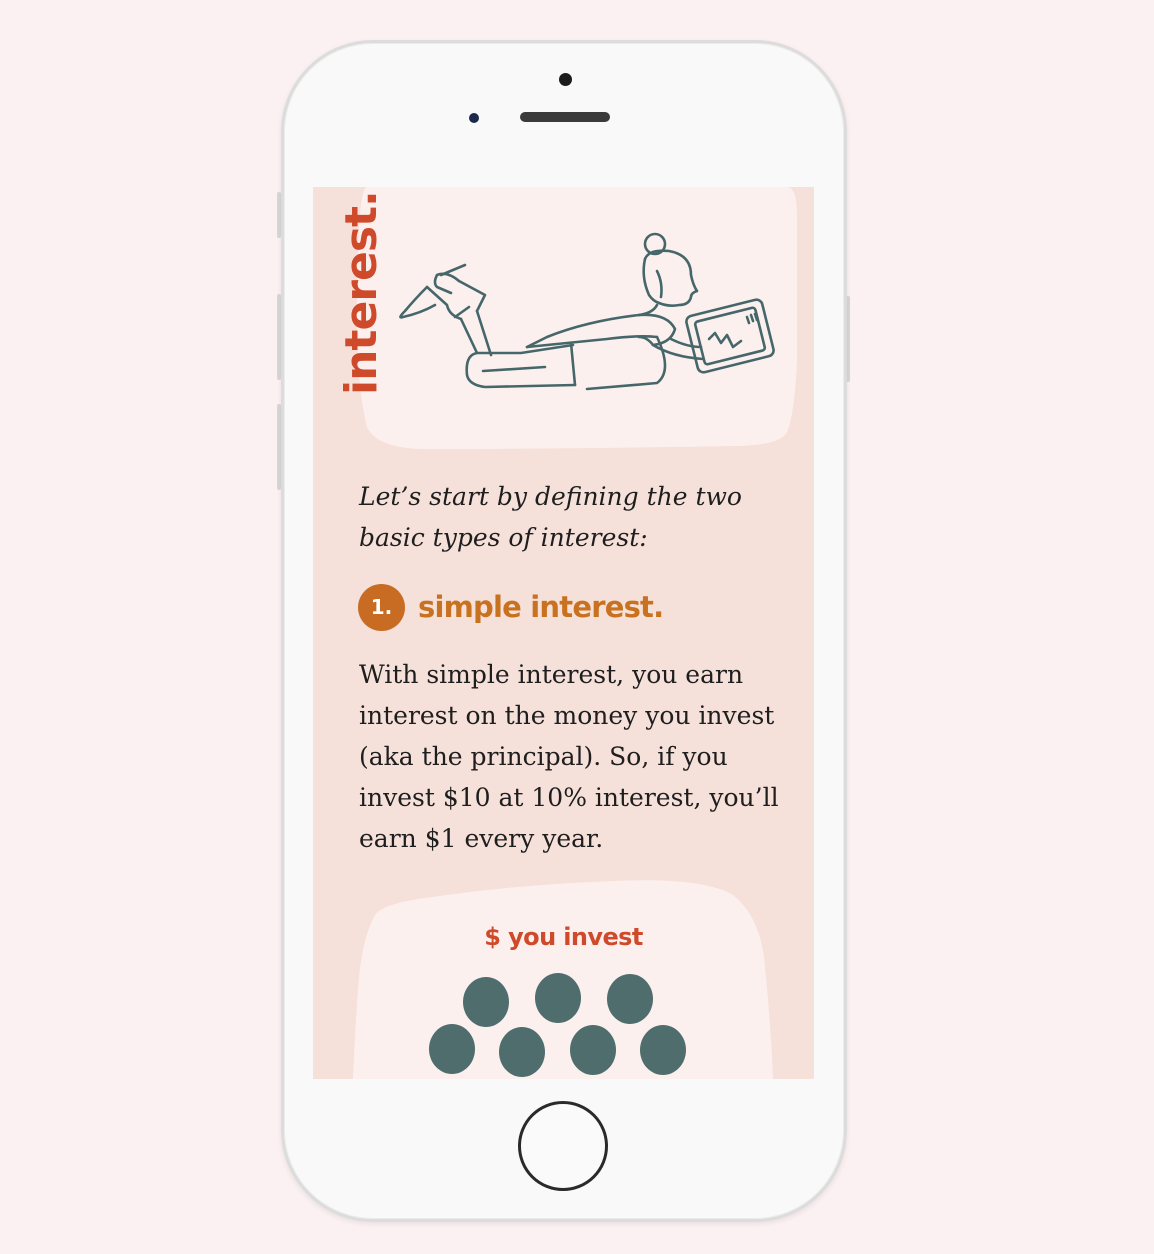  I want to click on earpiece-speaker, so click(565, 117).